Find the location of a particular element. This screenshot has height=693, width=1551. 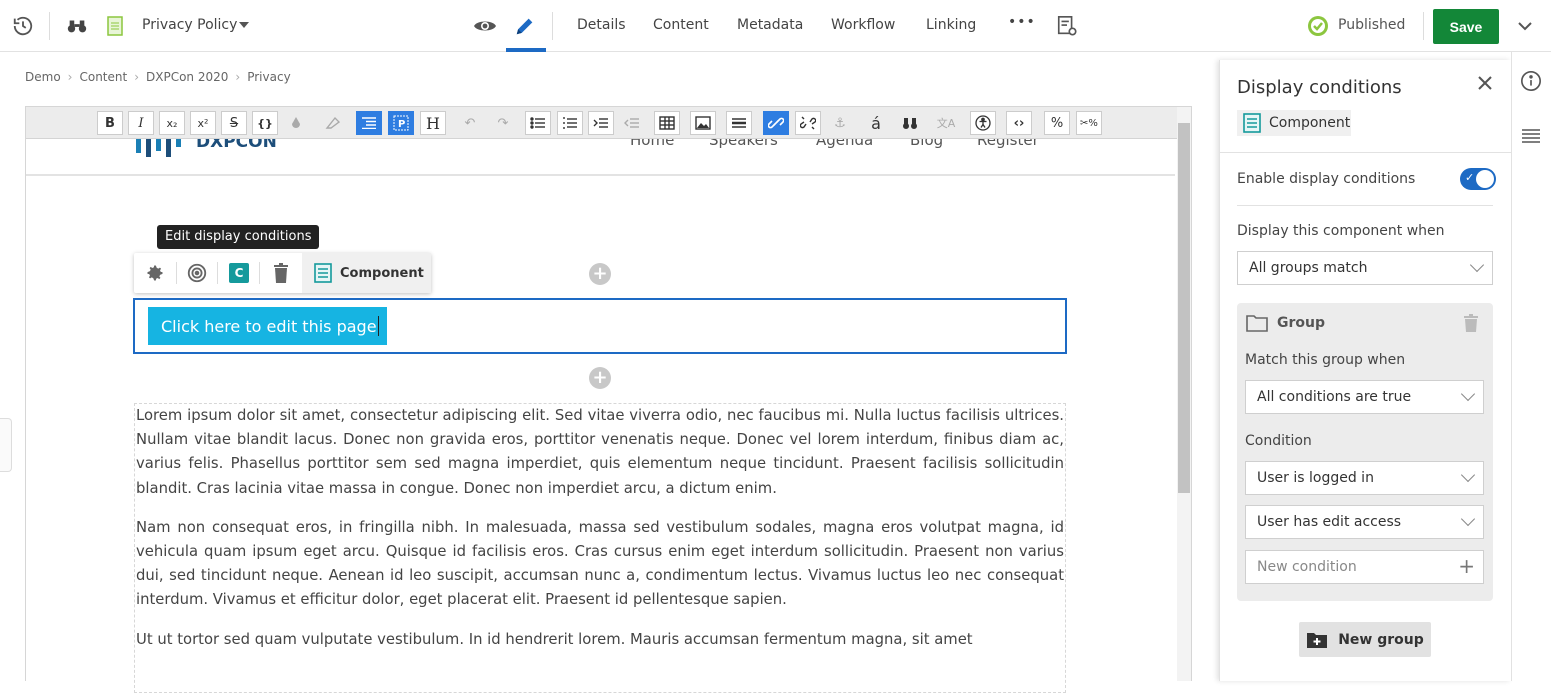

clear-format-icon is located at coordinates (333, 123).